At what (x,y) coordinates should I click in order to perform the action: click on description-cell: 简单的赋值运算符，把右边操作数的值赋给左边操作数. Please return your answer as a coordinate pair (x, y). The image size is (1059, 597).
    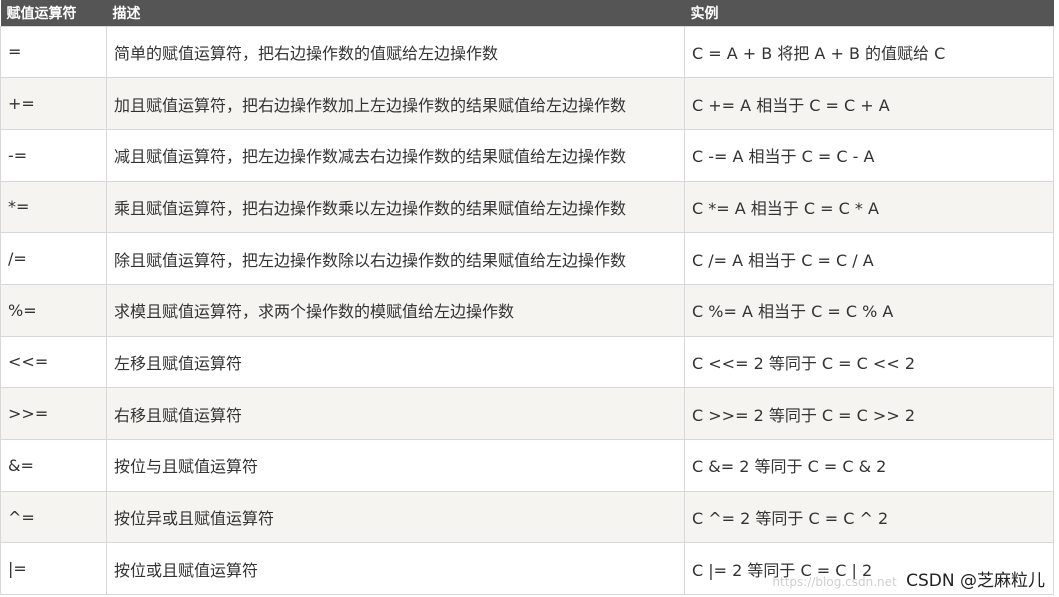
    Looking at the image, I should click on (395, 52).